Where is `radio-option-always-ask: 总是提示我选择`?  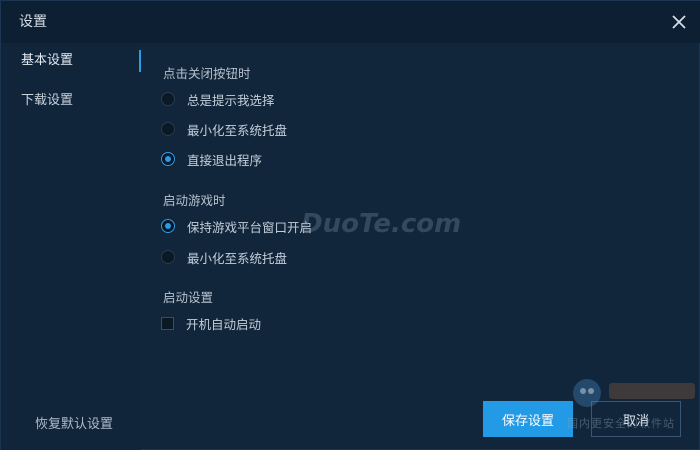
radio-option-always-ask: 总是提示我选择 is located at coordinates (218, 99).